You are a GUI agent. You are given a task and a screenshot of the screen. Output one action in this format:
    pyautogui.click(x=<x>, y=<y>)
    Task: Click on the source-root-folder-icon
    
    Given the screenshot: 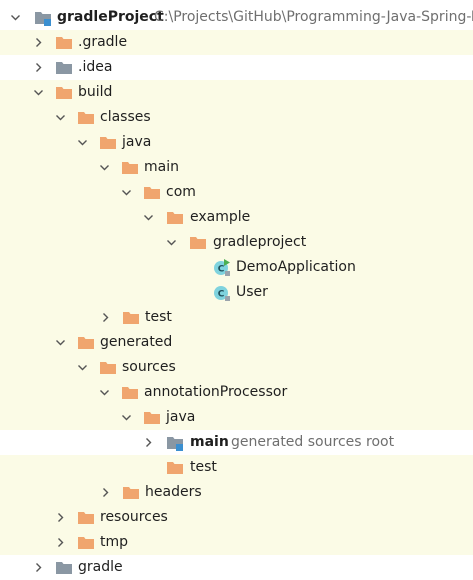 What is the action you would take?
    pyautogui.click(x=175, y=443)
    